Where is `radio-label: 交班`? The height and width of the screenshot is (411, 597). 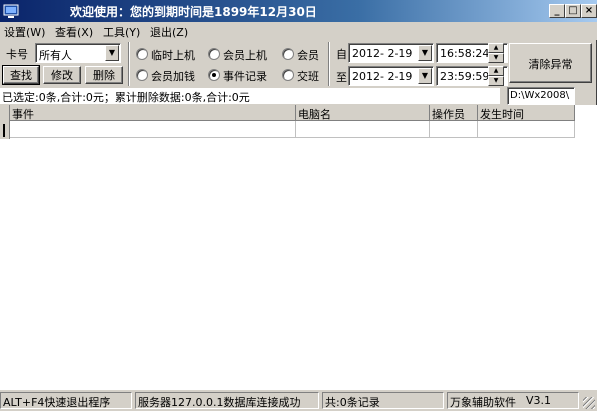
radio-label: 交班 is located at coordinates (308, 76).